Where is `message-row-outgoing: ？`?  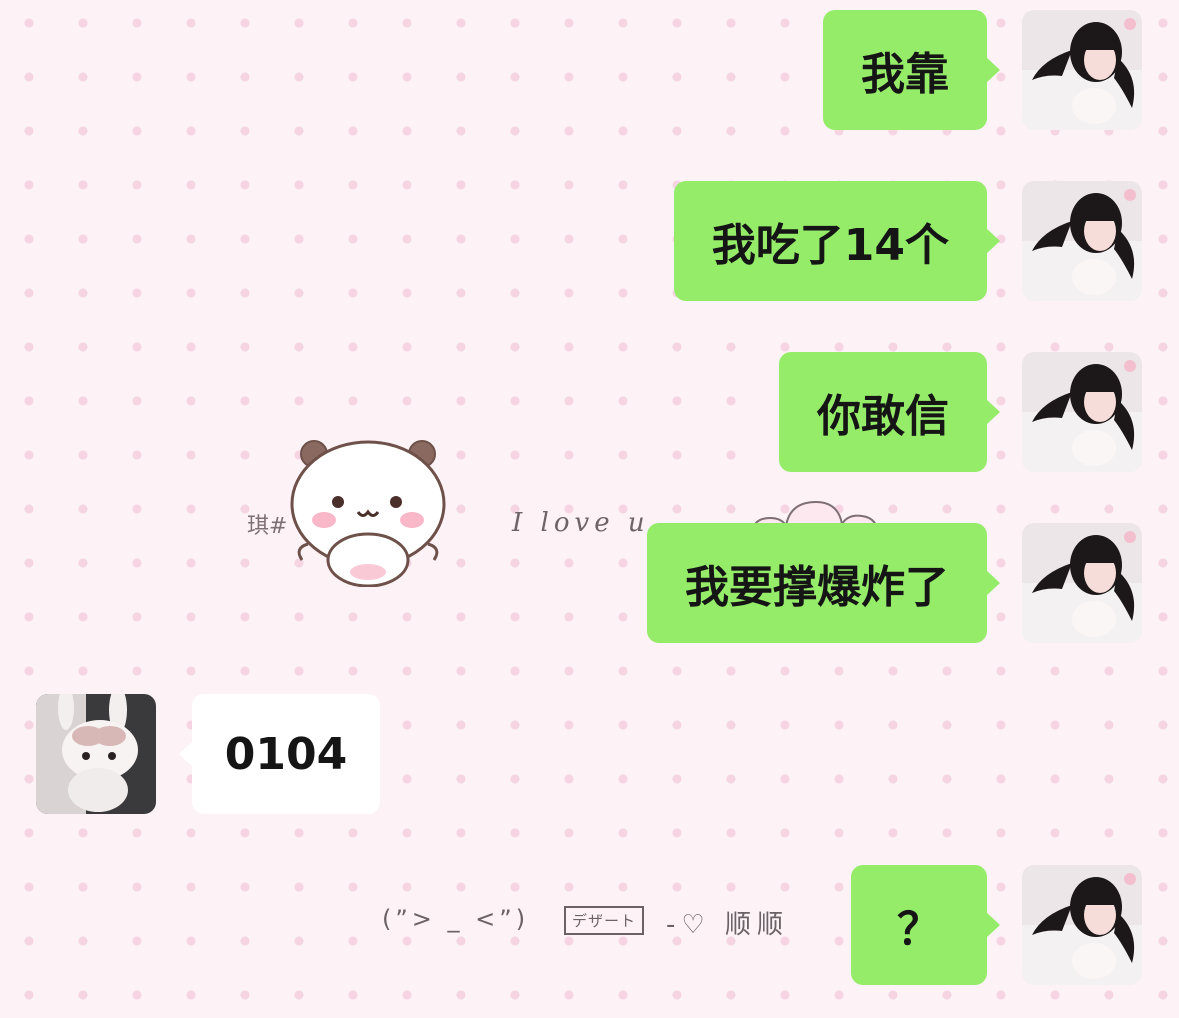
message-row-outgoing: ？ is located at coordinates (589, 925).